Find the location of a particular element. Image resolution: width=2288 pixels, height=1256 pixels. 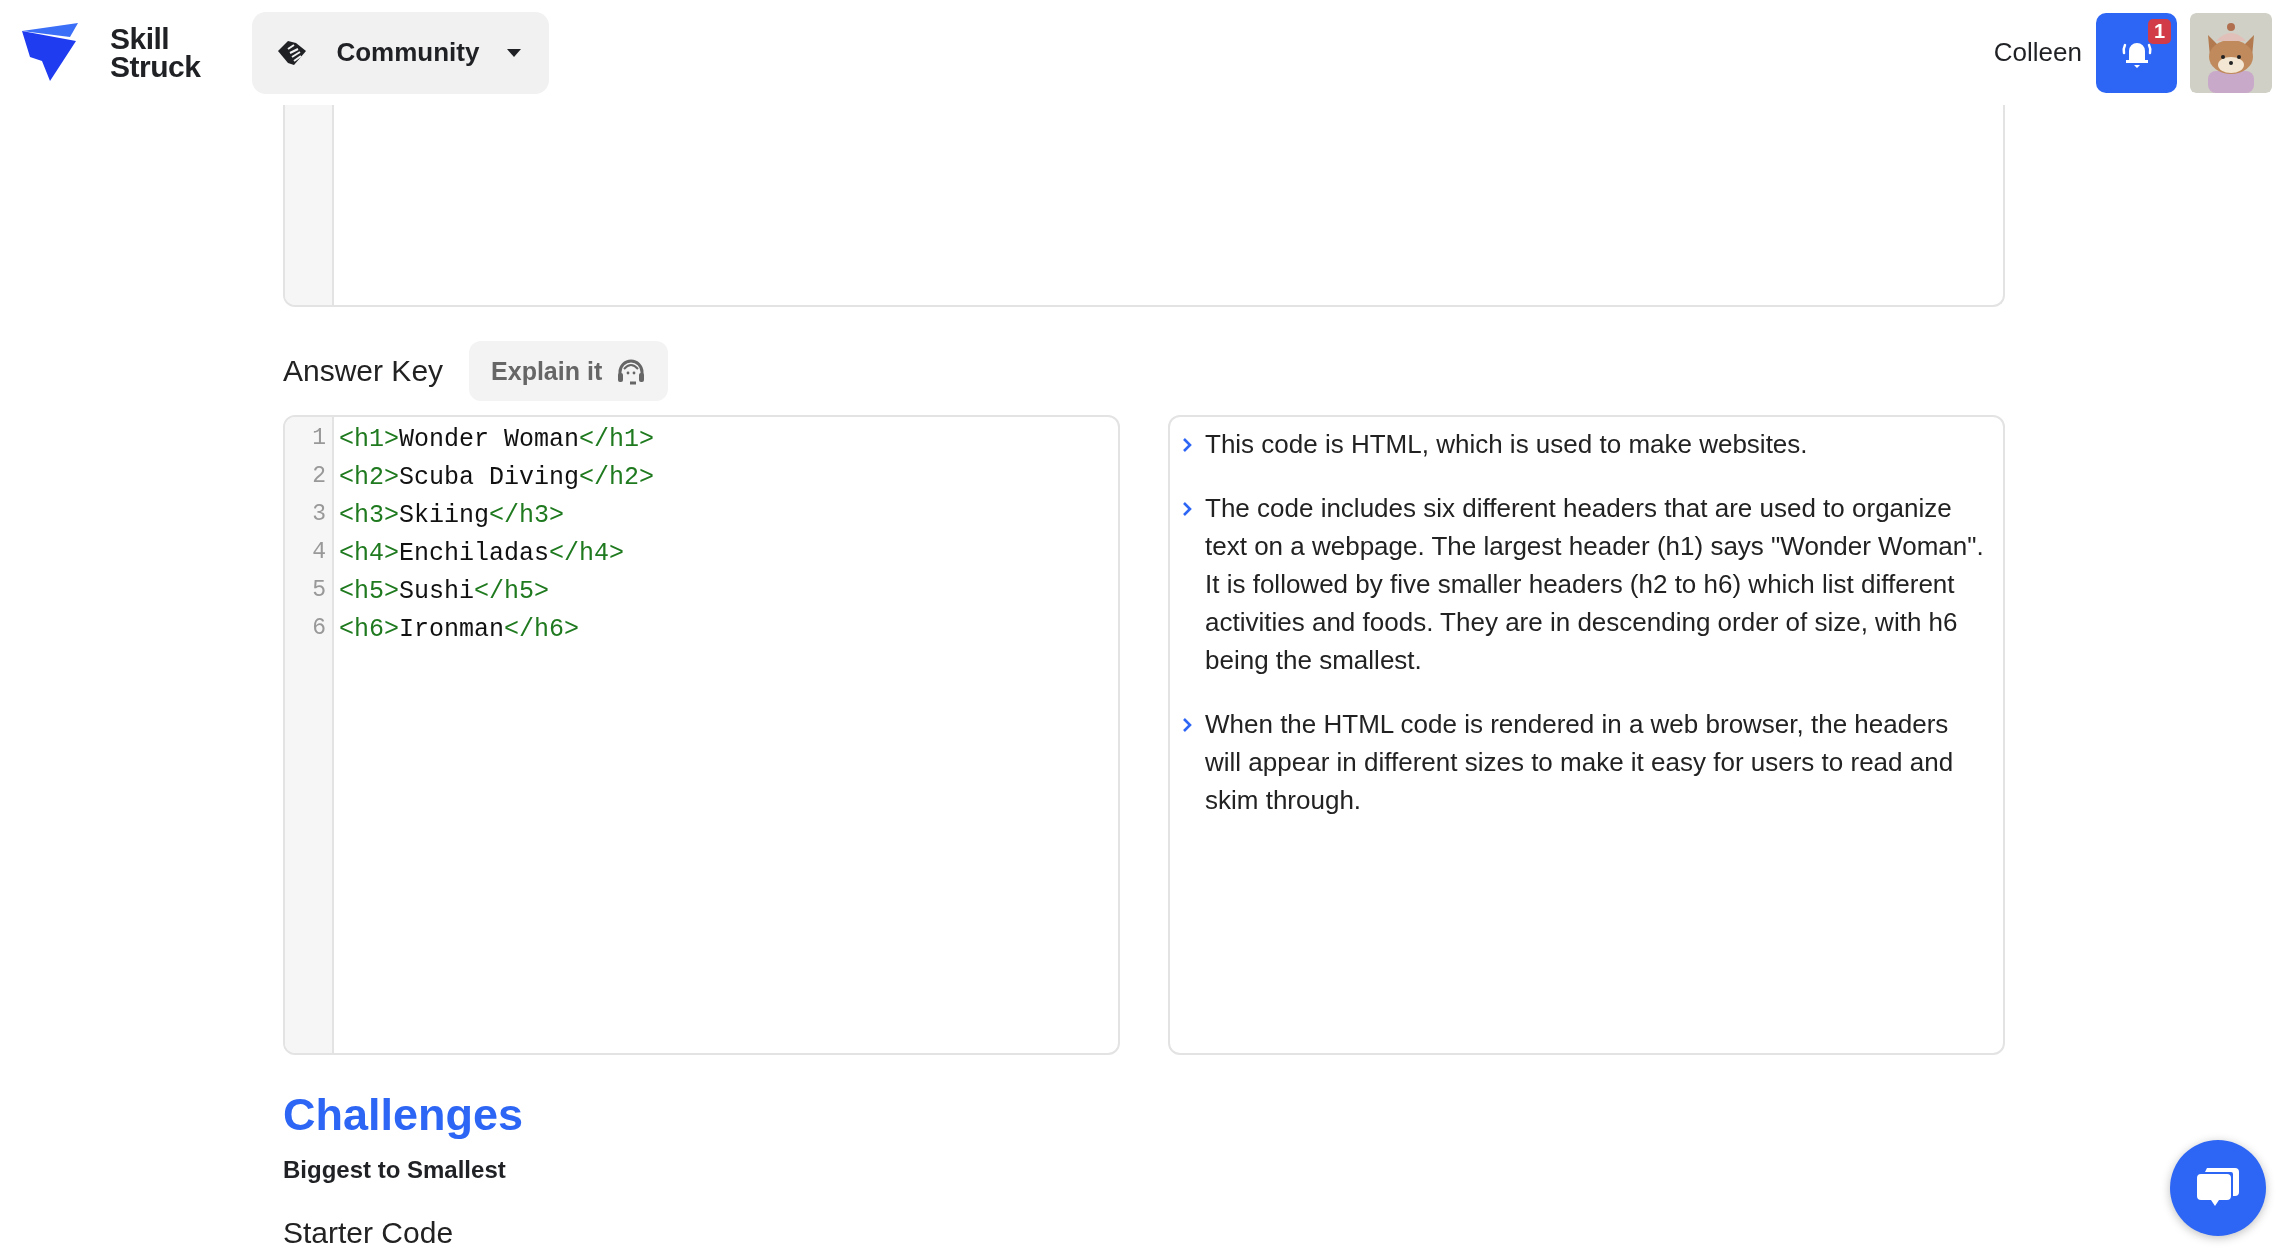

line-number: 2 is located at coordinates (319, 477).